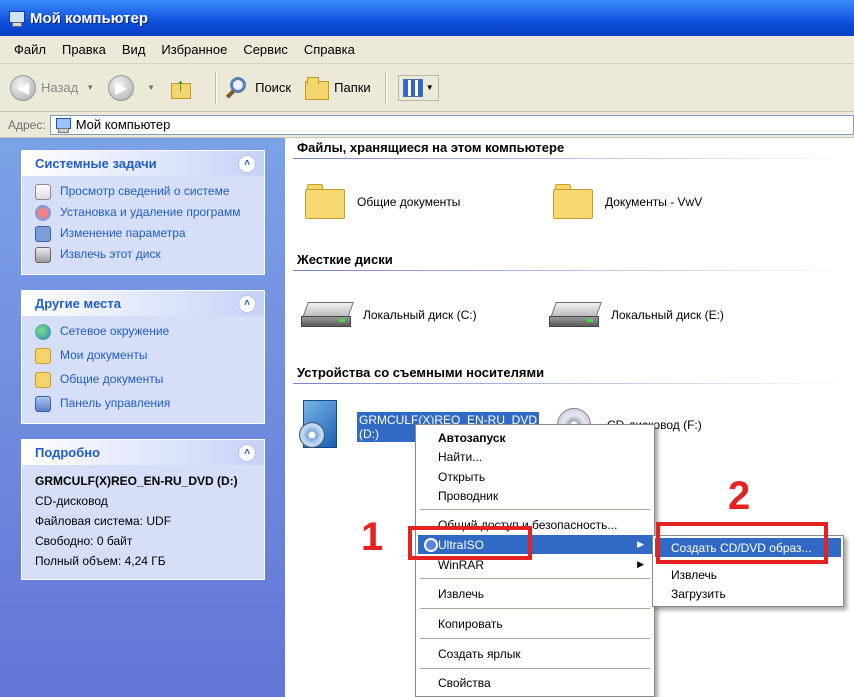 This screenshot has width=854, height=697. I want to click on folders-icon, so click(317, 88).